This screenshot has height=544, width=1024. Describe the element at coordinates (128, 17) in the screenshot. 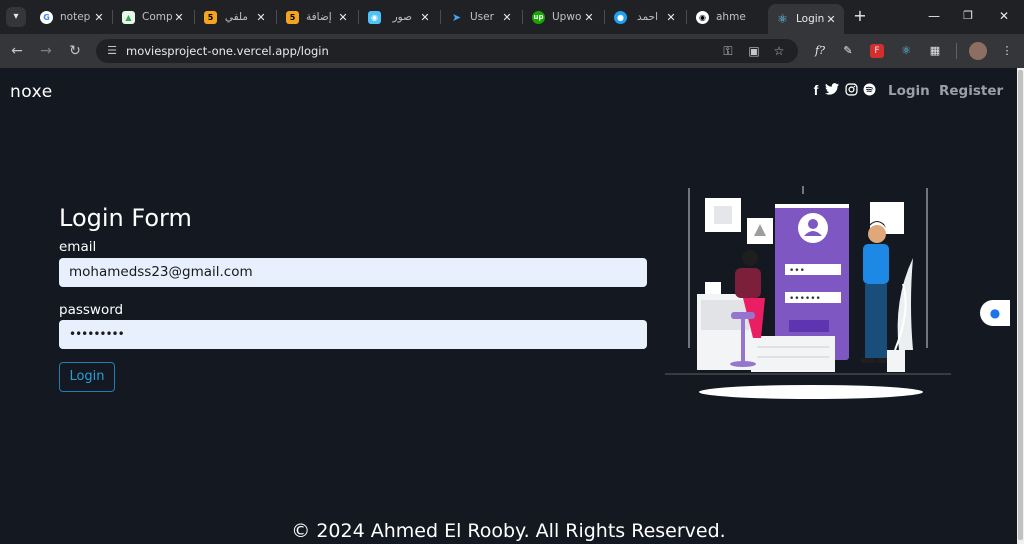

I see `compass-icon: ▲` at that location.